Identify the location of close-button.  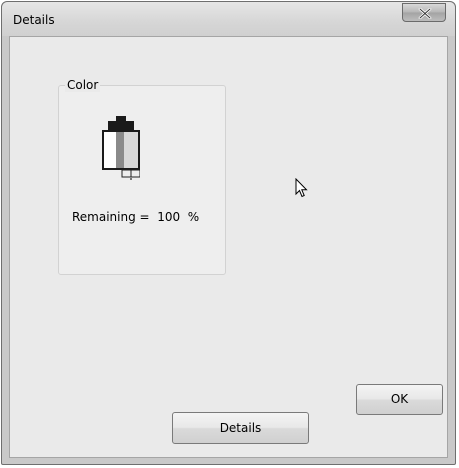
(424, 12).